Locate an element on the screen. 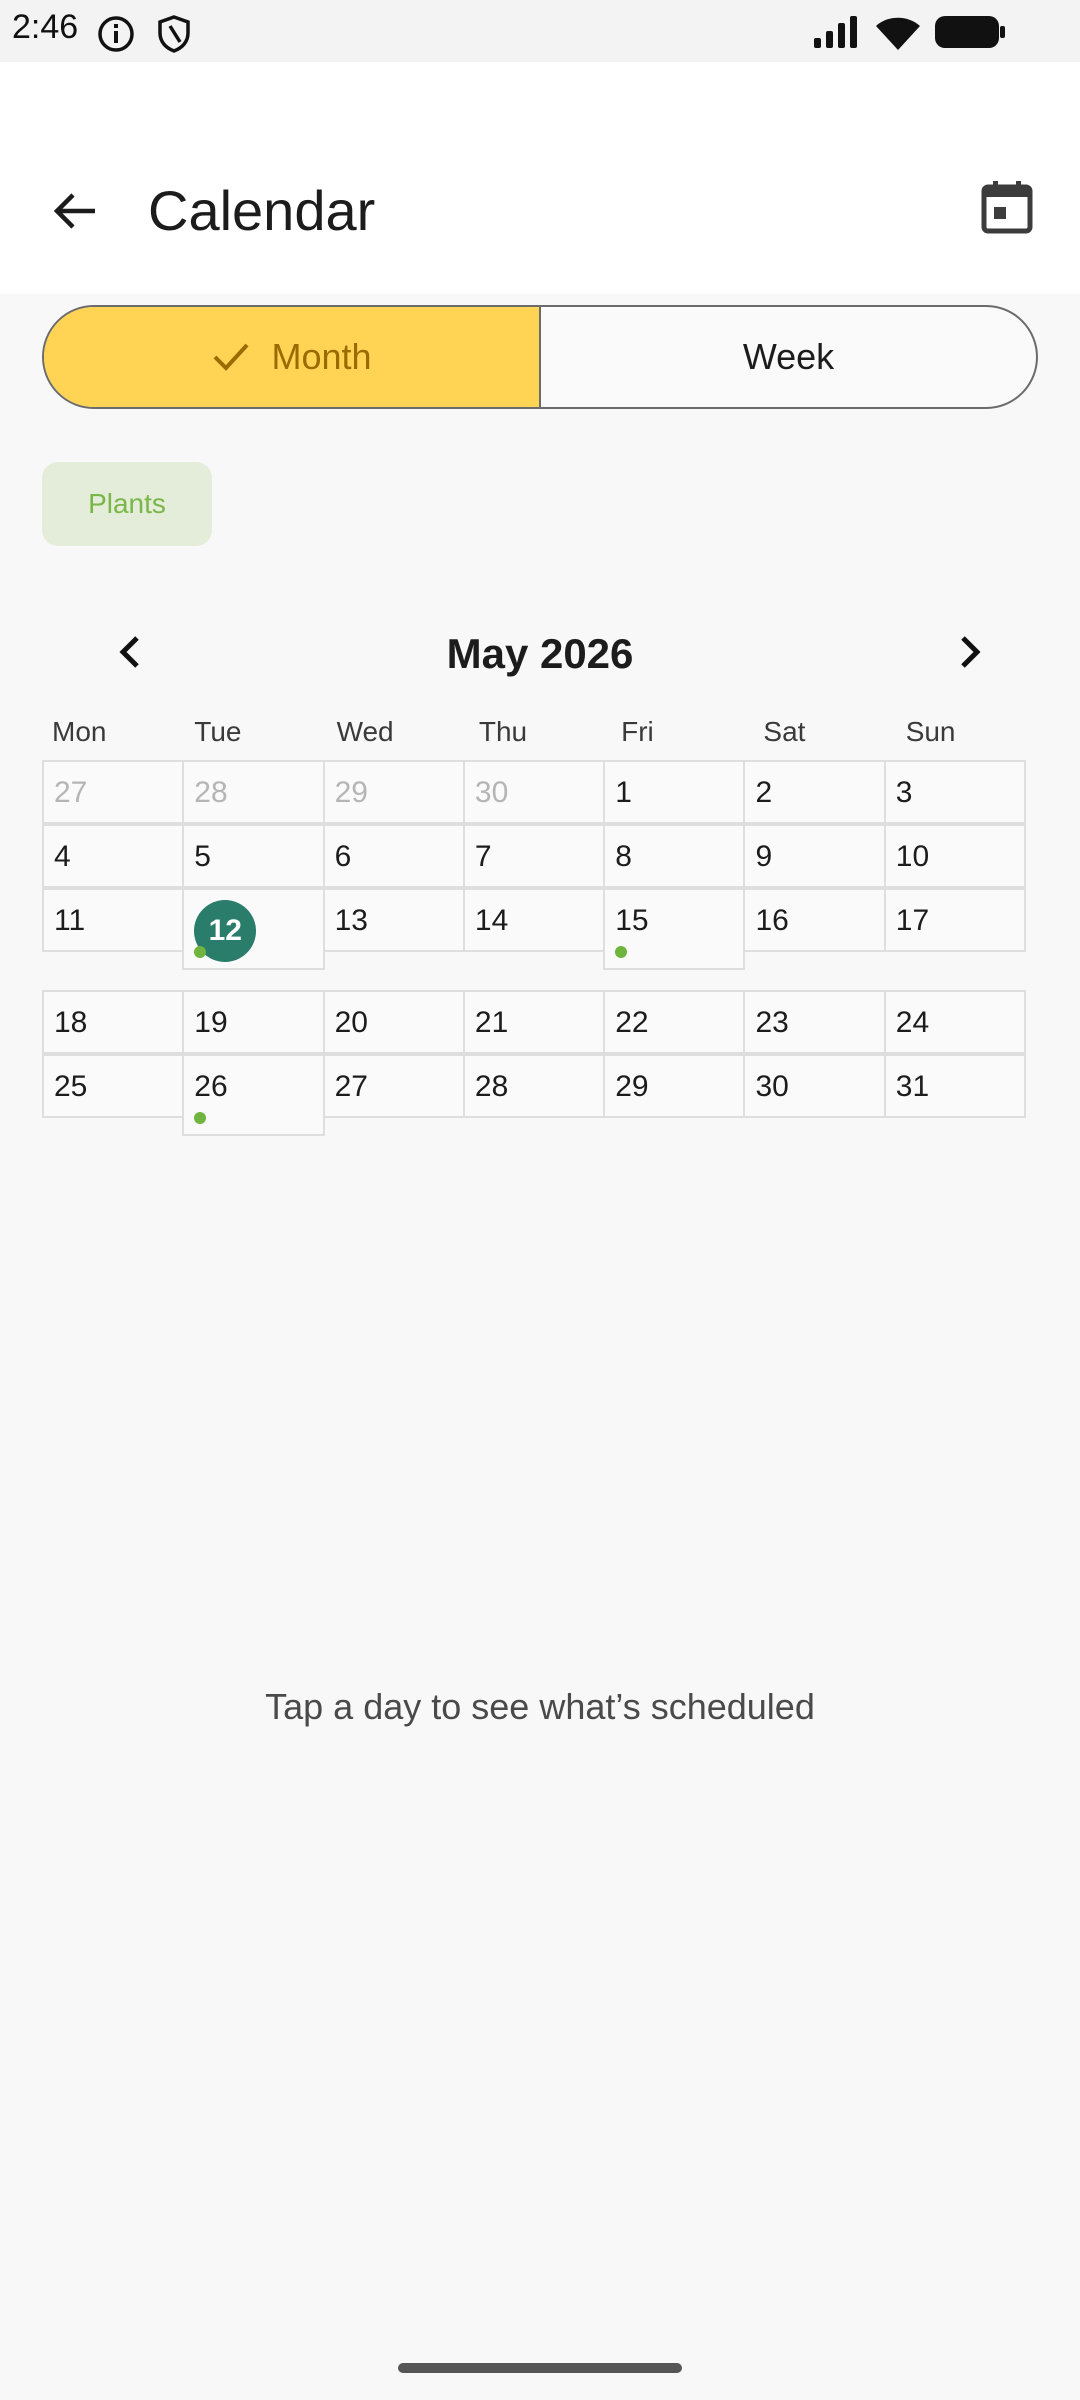 This screenshot has height=2400, width=1080. calendar-day-cell: 19 is located at coordinates (253, 1022).